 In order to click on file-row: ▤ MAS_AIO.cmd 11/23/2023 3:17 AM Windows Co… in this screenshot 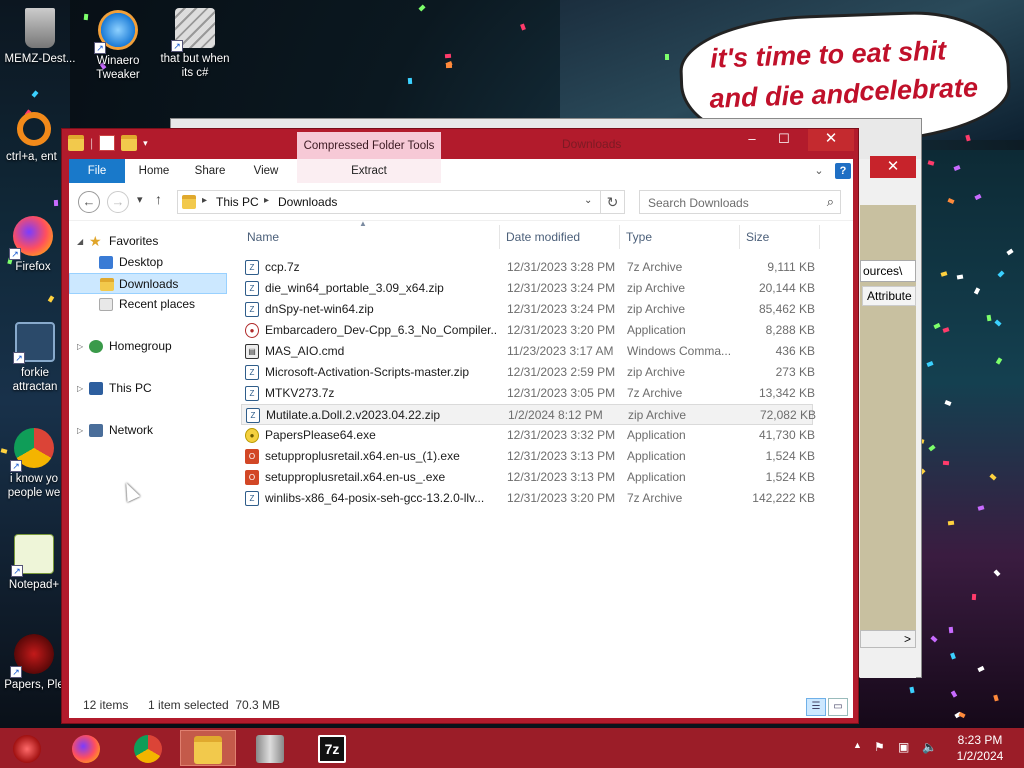, I will do `click(528, 351)`.